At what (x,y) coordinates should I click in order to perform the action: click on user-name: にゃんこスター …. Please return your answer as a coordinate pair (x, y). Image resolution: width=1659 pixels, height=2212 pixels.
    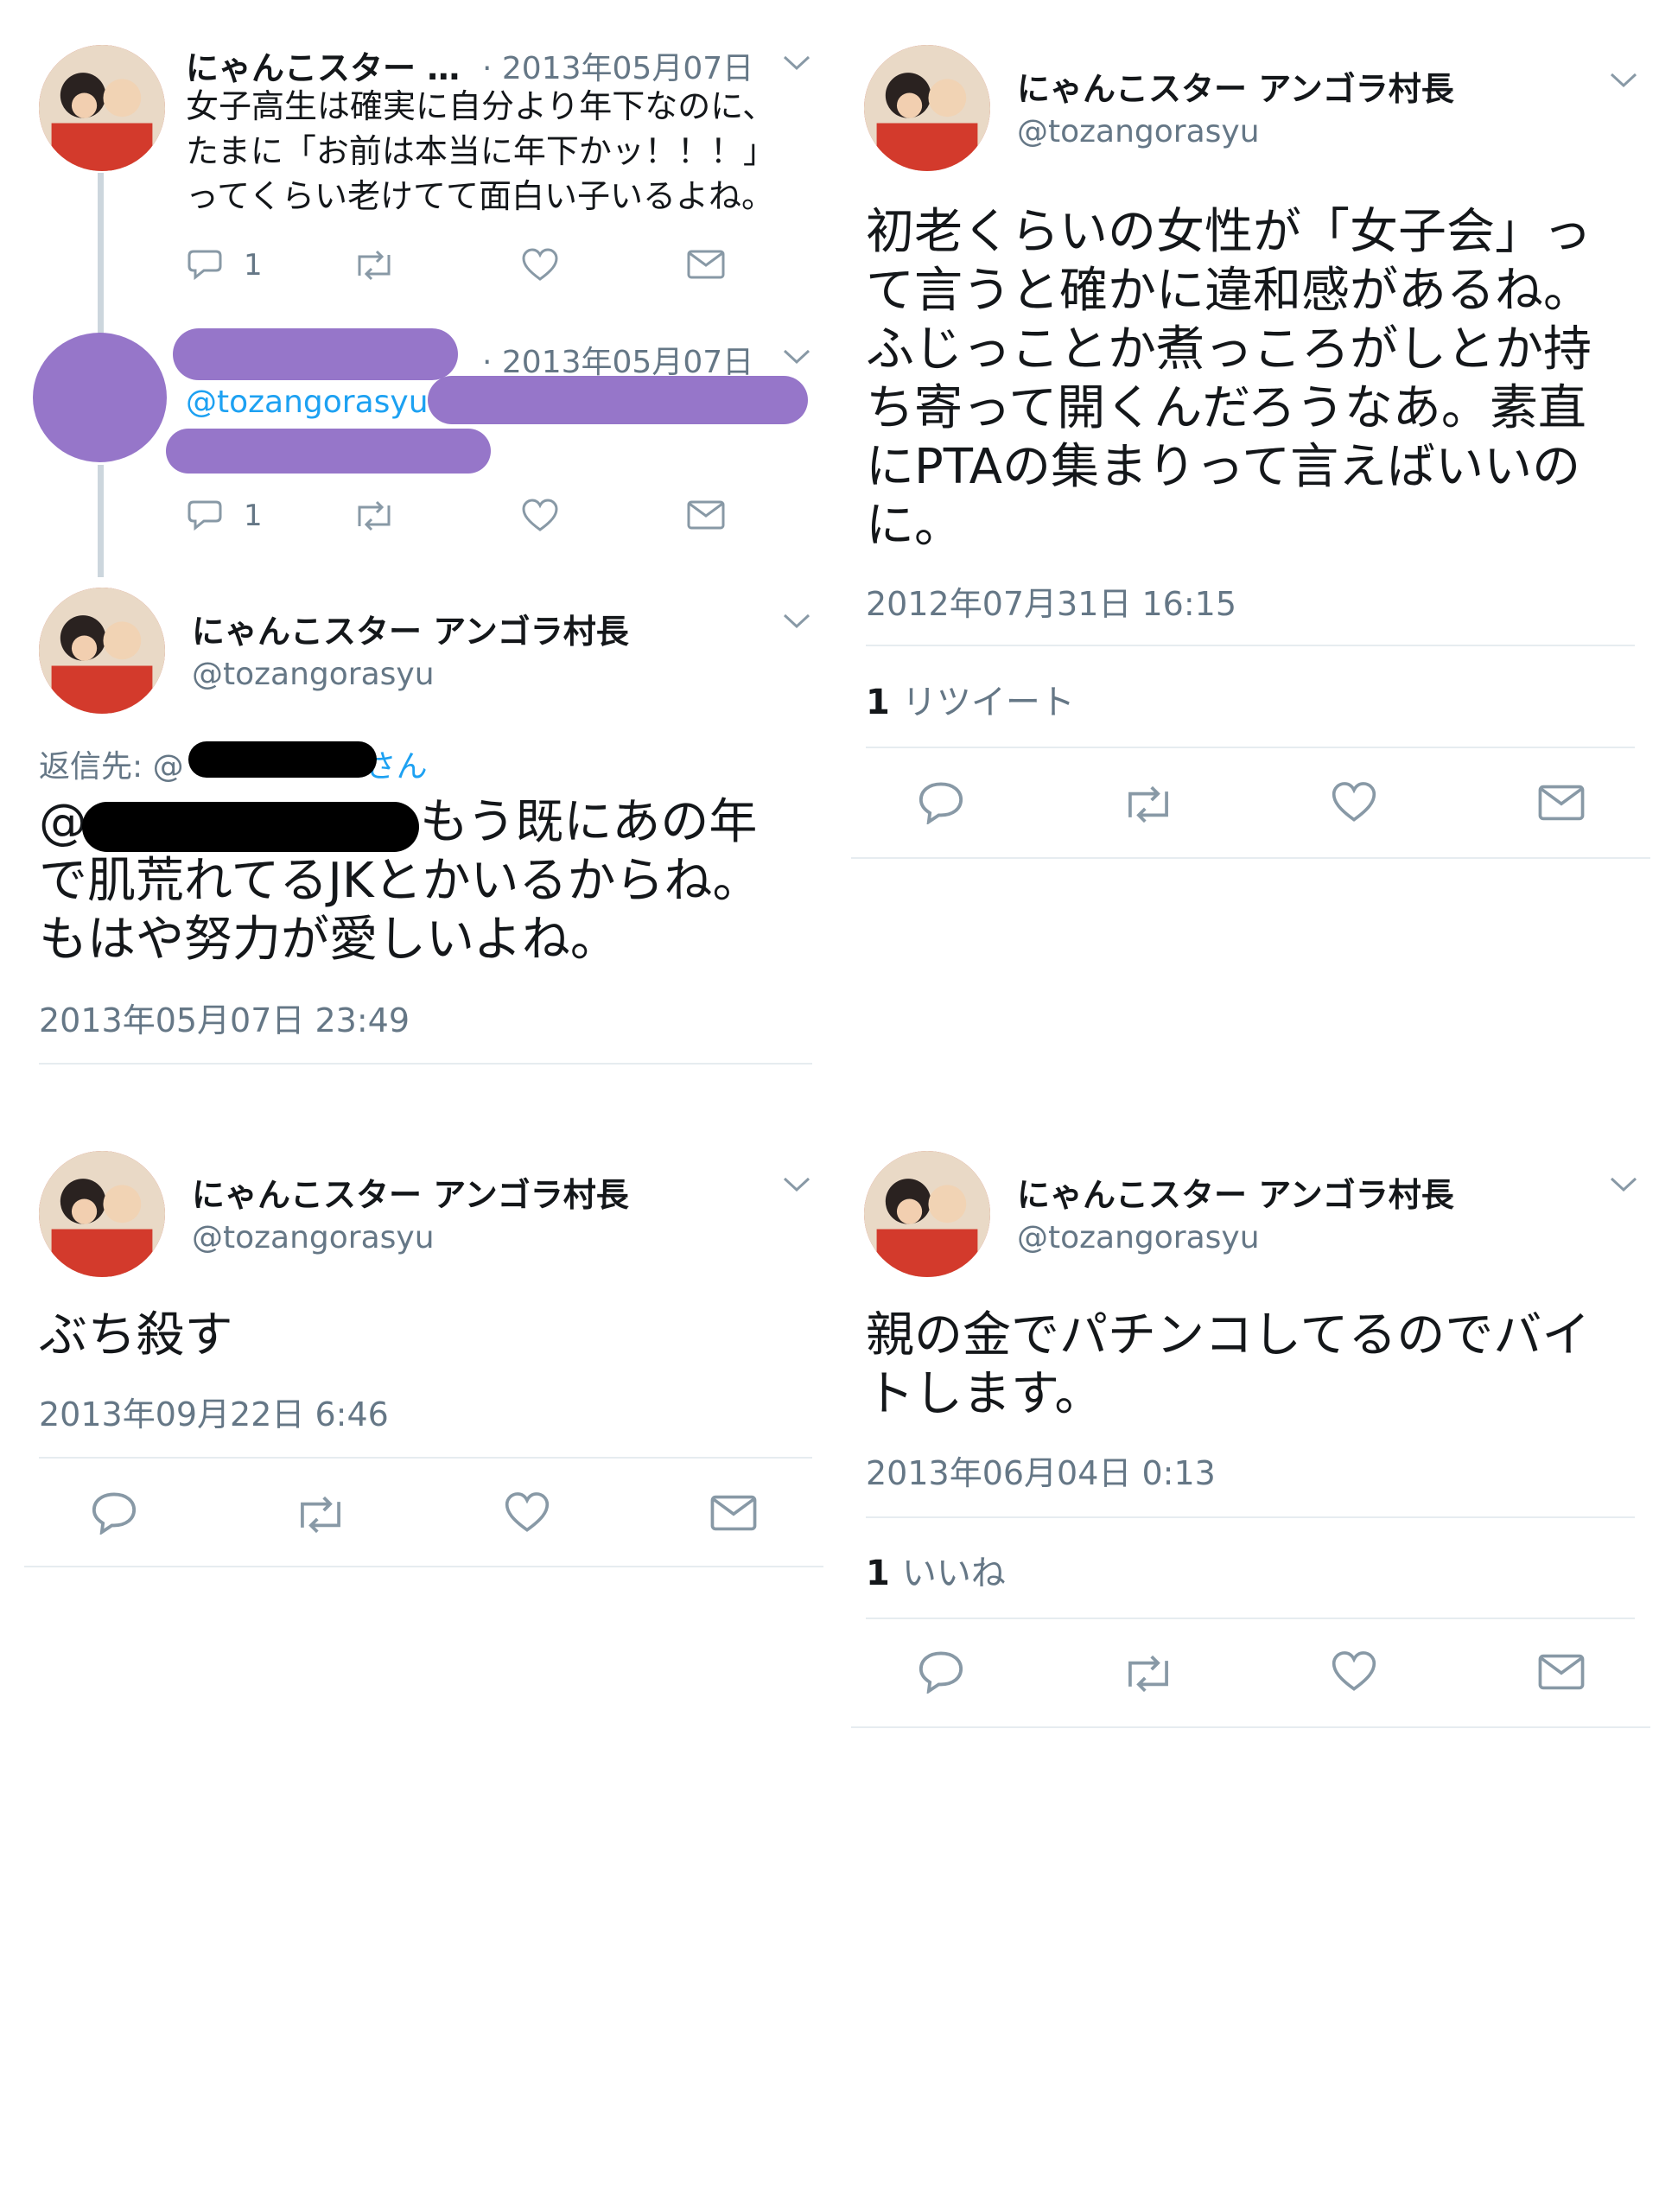
    Looking at the image, I should click on (323, 65).